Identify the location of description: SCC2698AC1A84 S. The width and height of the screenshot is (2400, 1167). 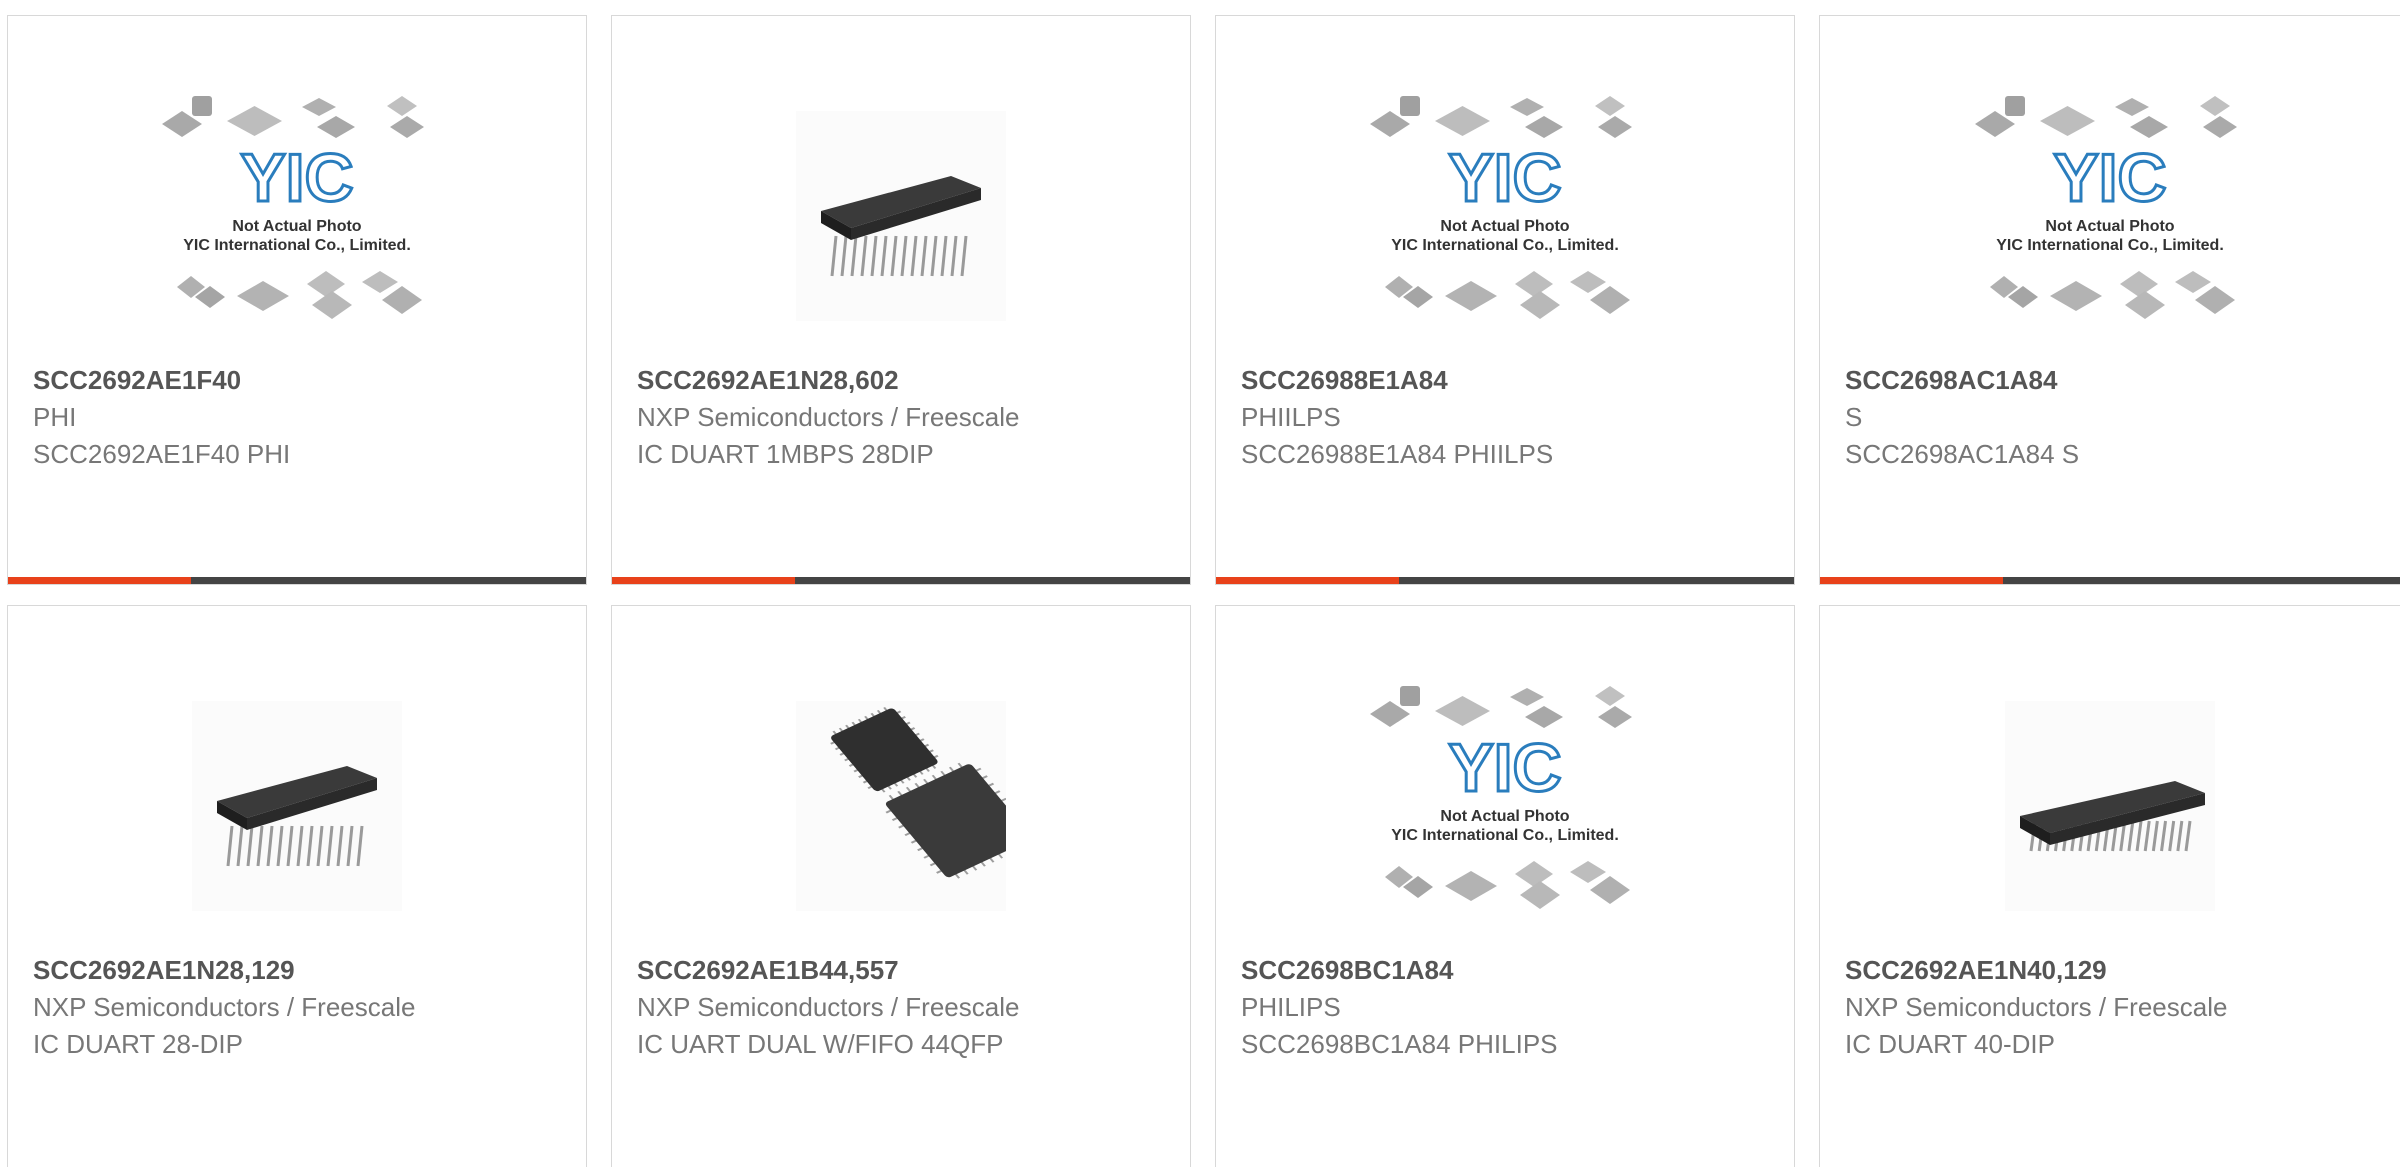
(1962, 454).